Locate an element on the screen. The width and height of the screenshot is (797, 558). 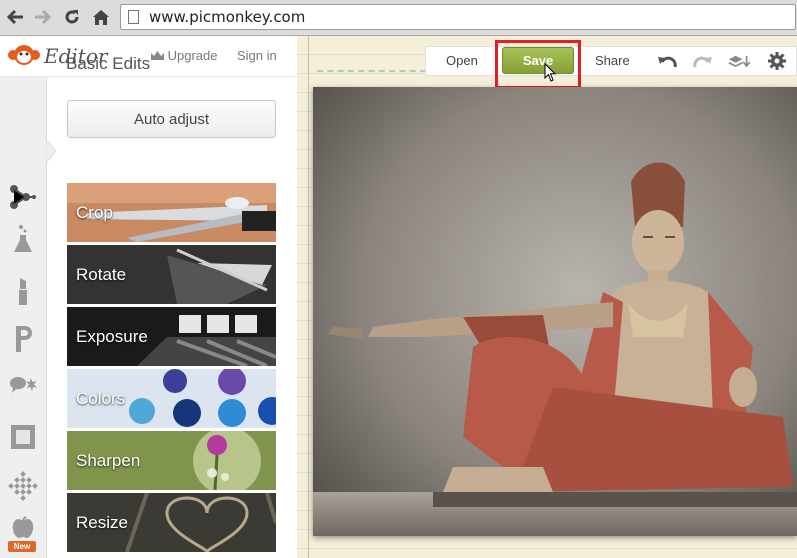
panel-title: Basic Edits is located at coordinates (108, 63).